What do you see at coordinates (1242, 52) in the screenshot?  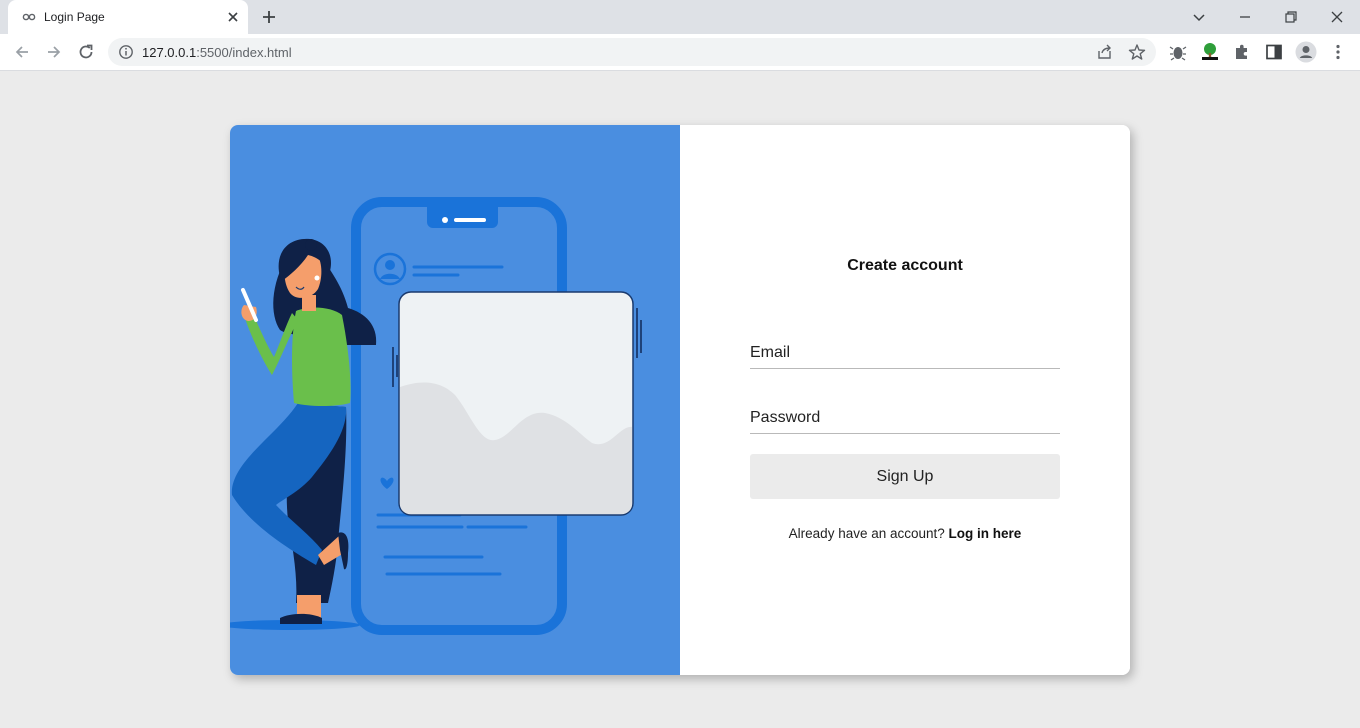 I see `extensions-puzzle-icon` at bounding box center [1242, 52].